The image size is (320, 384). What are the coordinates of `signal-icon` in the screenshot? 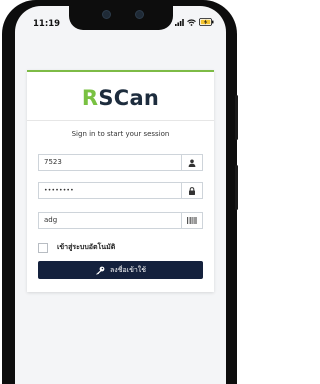 It's located at (179, 22).